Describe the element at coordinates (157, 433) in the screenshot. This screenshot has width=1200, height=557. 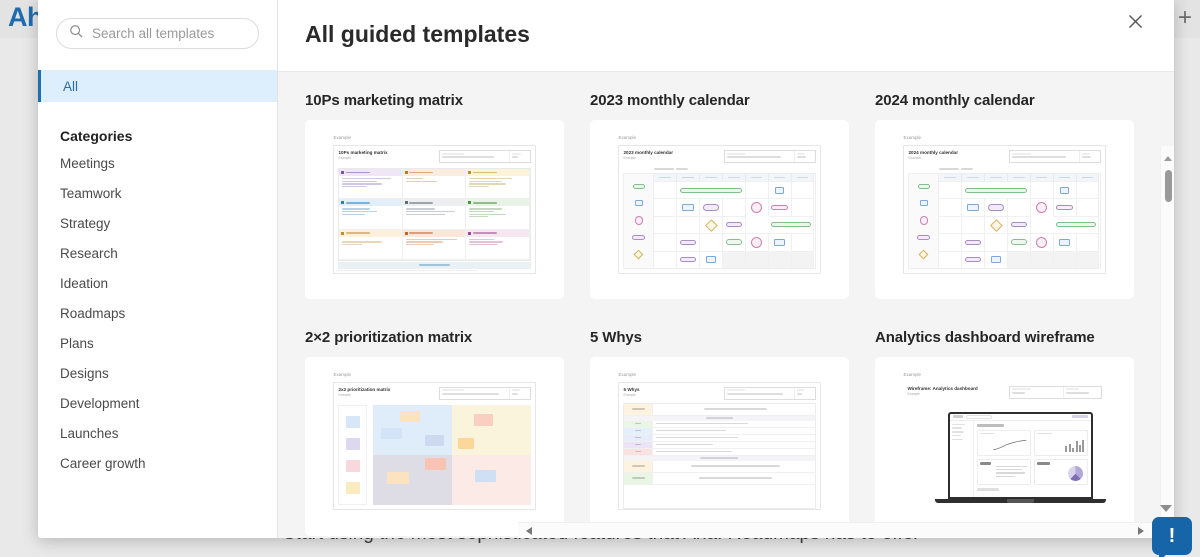
I see `sidebar-item-launches: Launches` at that location.